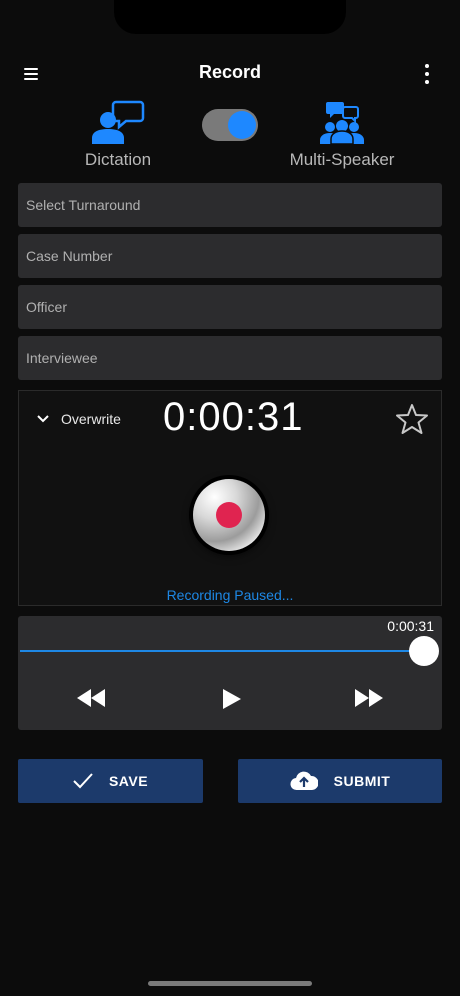  Describe the element at coordinates (230, 307) in the screenshot. I see `officer-field: Officer` at that location.